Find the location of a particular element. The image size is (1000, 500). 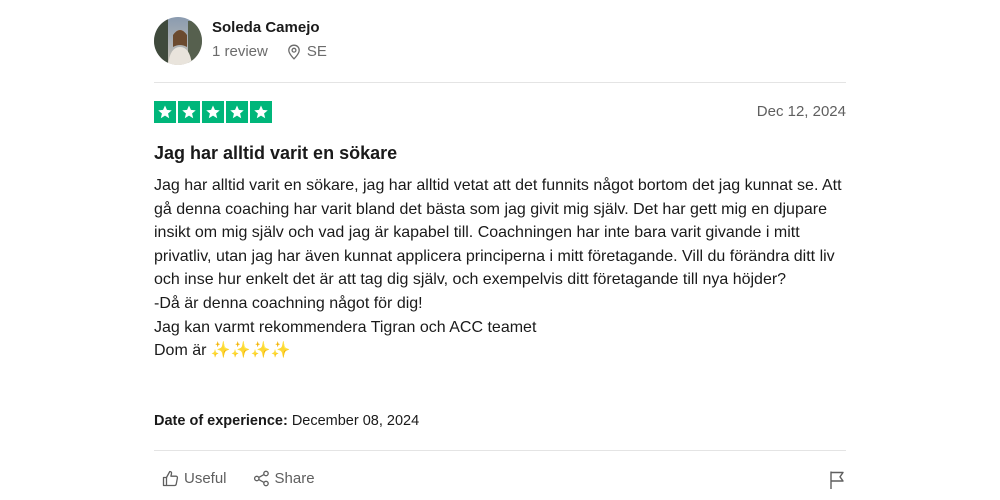

star-rating is located at coordinates (214, 112).